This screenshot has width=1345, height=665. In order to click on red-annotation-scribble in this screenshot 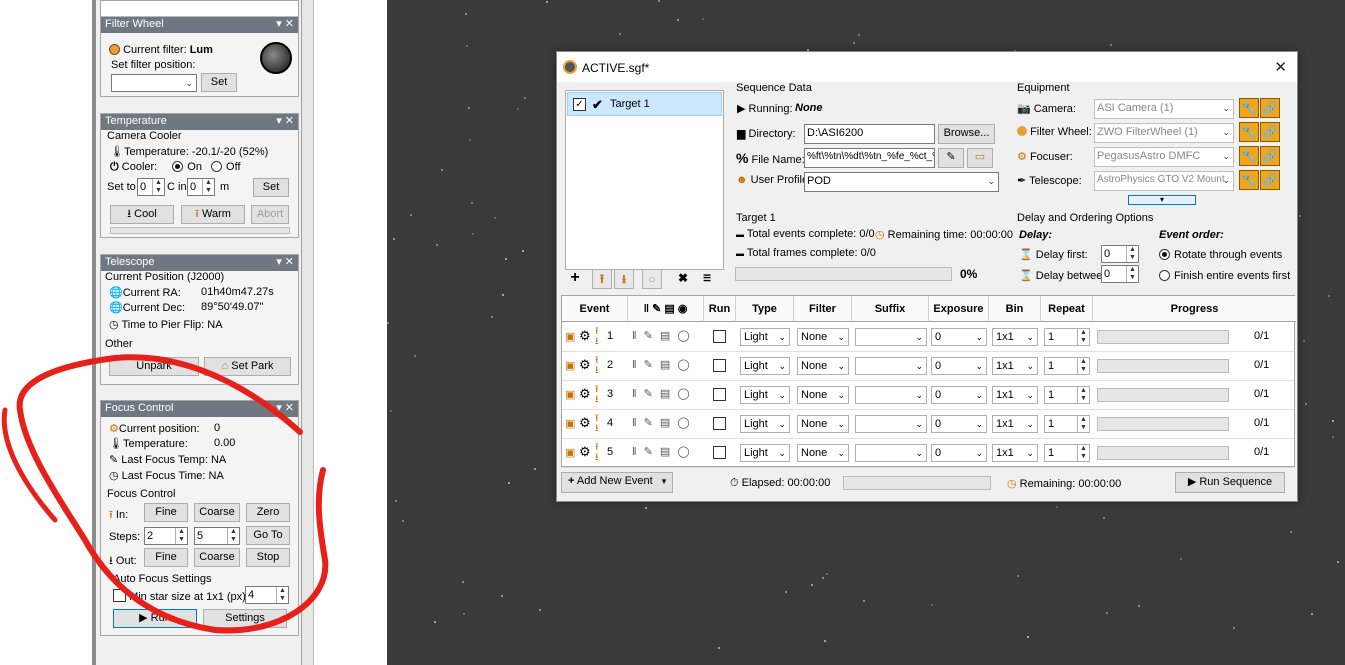, I will do `click(165, 494)`.